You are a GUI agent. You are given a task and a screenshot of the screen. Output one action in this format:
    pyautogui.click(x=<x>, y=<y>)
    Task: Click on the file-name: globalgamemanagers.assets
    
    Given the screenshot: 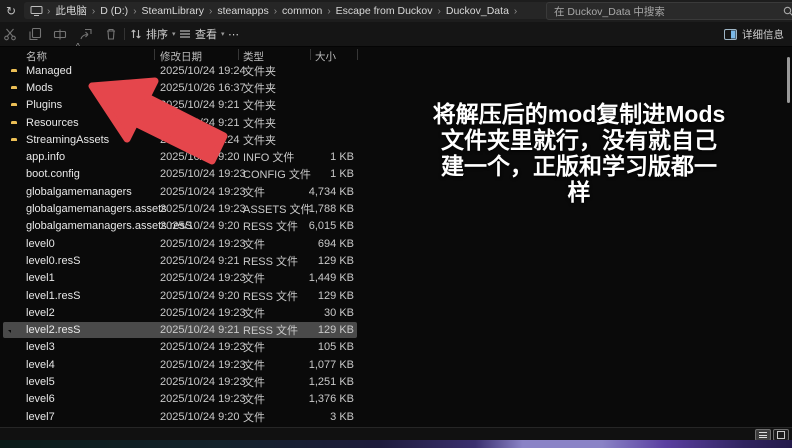 What is the action you would take?
    pyautogui.click(x=96, y=209)
    